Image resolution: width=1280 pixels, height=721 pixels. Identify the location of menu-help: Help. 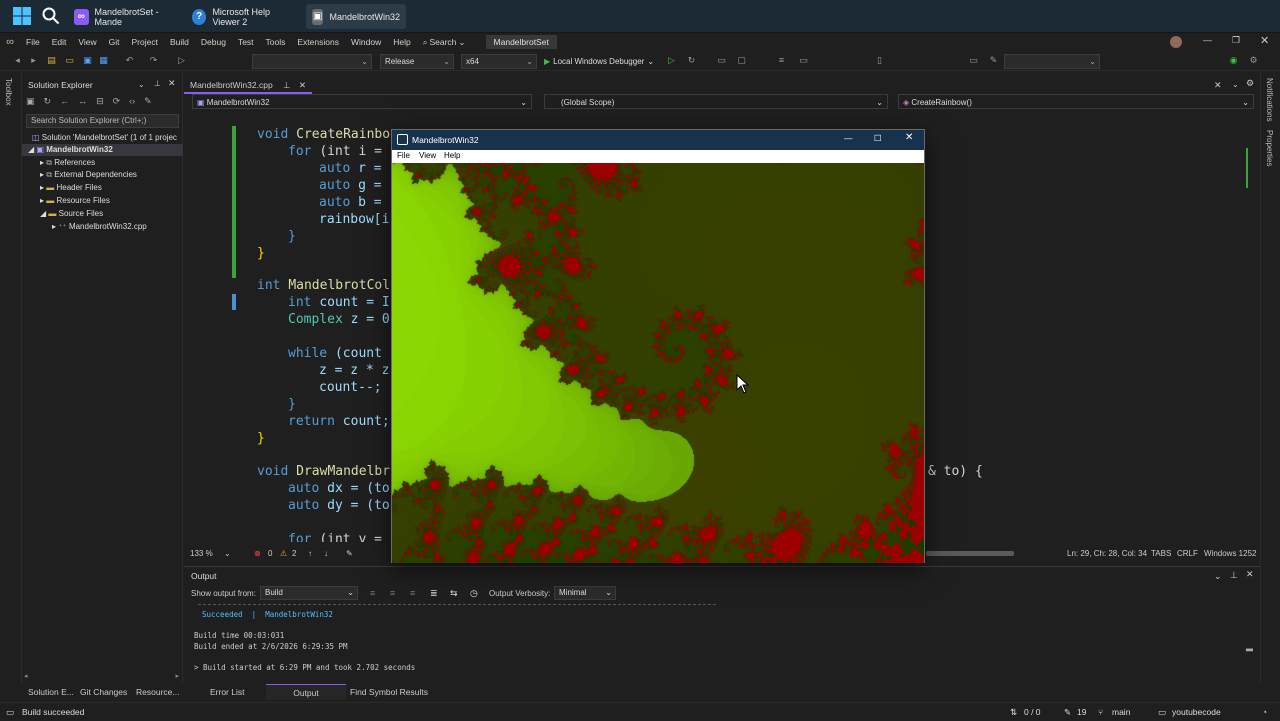
(401, 42).